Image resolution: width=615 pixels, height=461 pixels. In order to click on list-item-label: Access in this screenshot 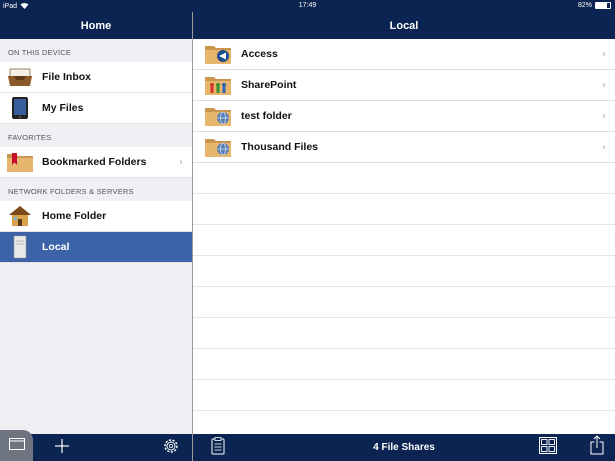, I will do `click(259, 54)`.